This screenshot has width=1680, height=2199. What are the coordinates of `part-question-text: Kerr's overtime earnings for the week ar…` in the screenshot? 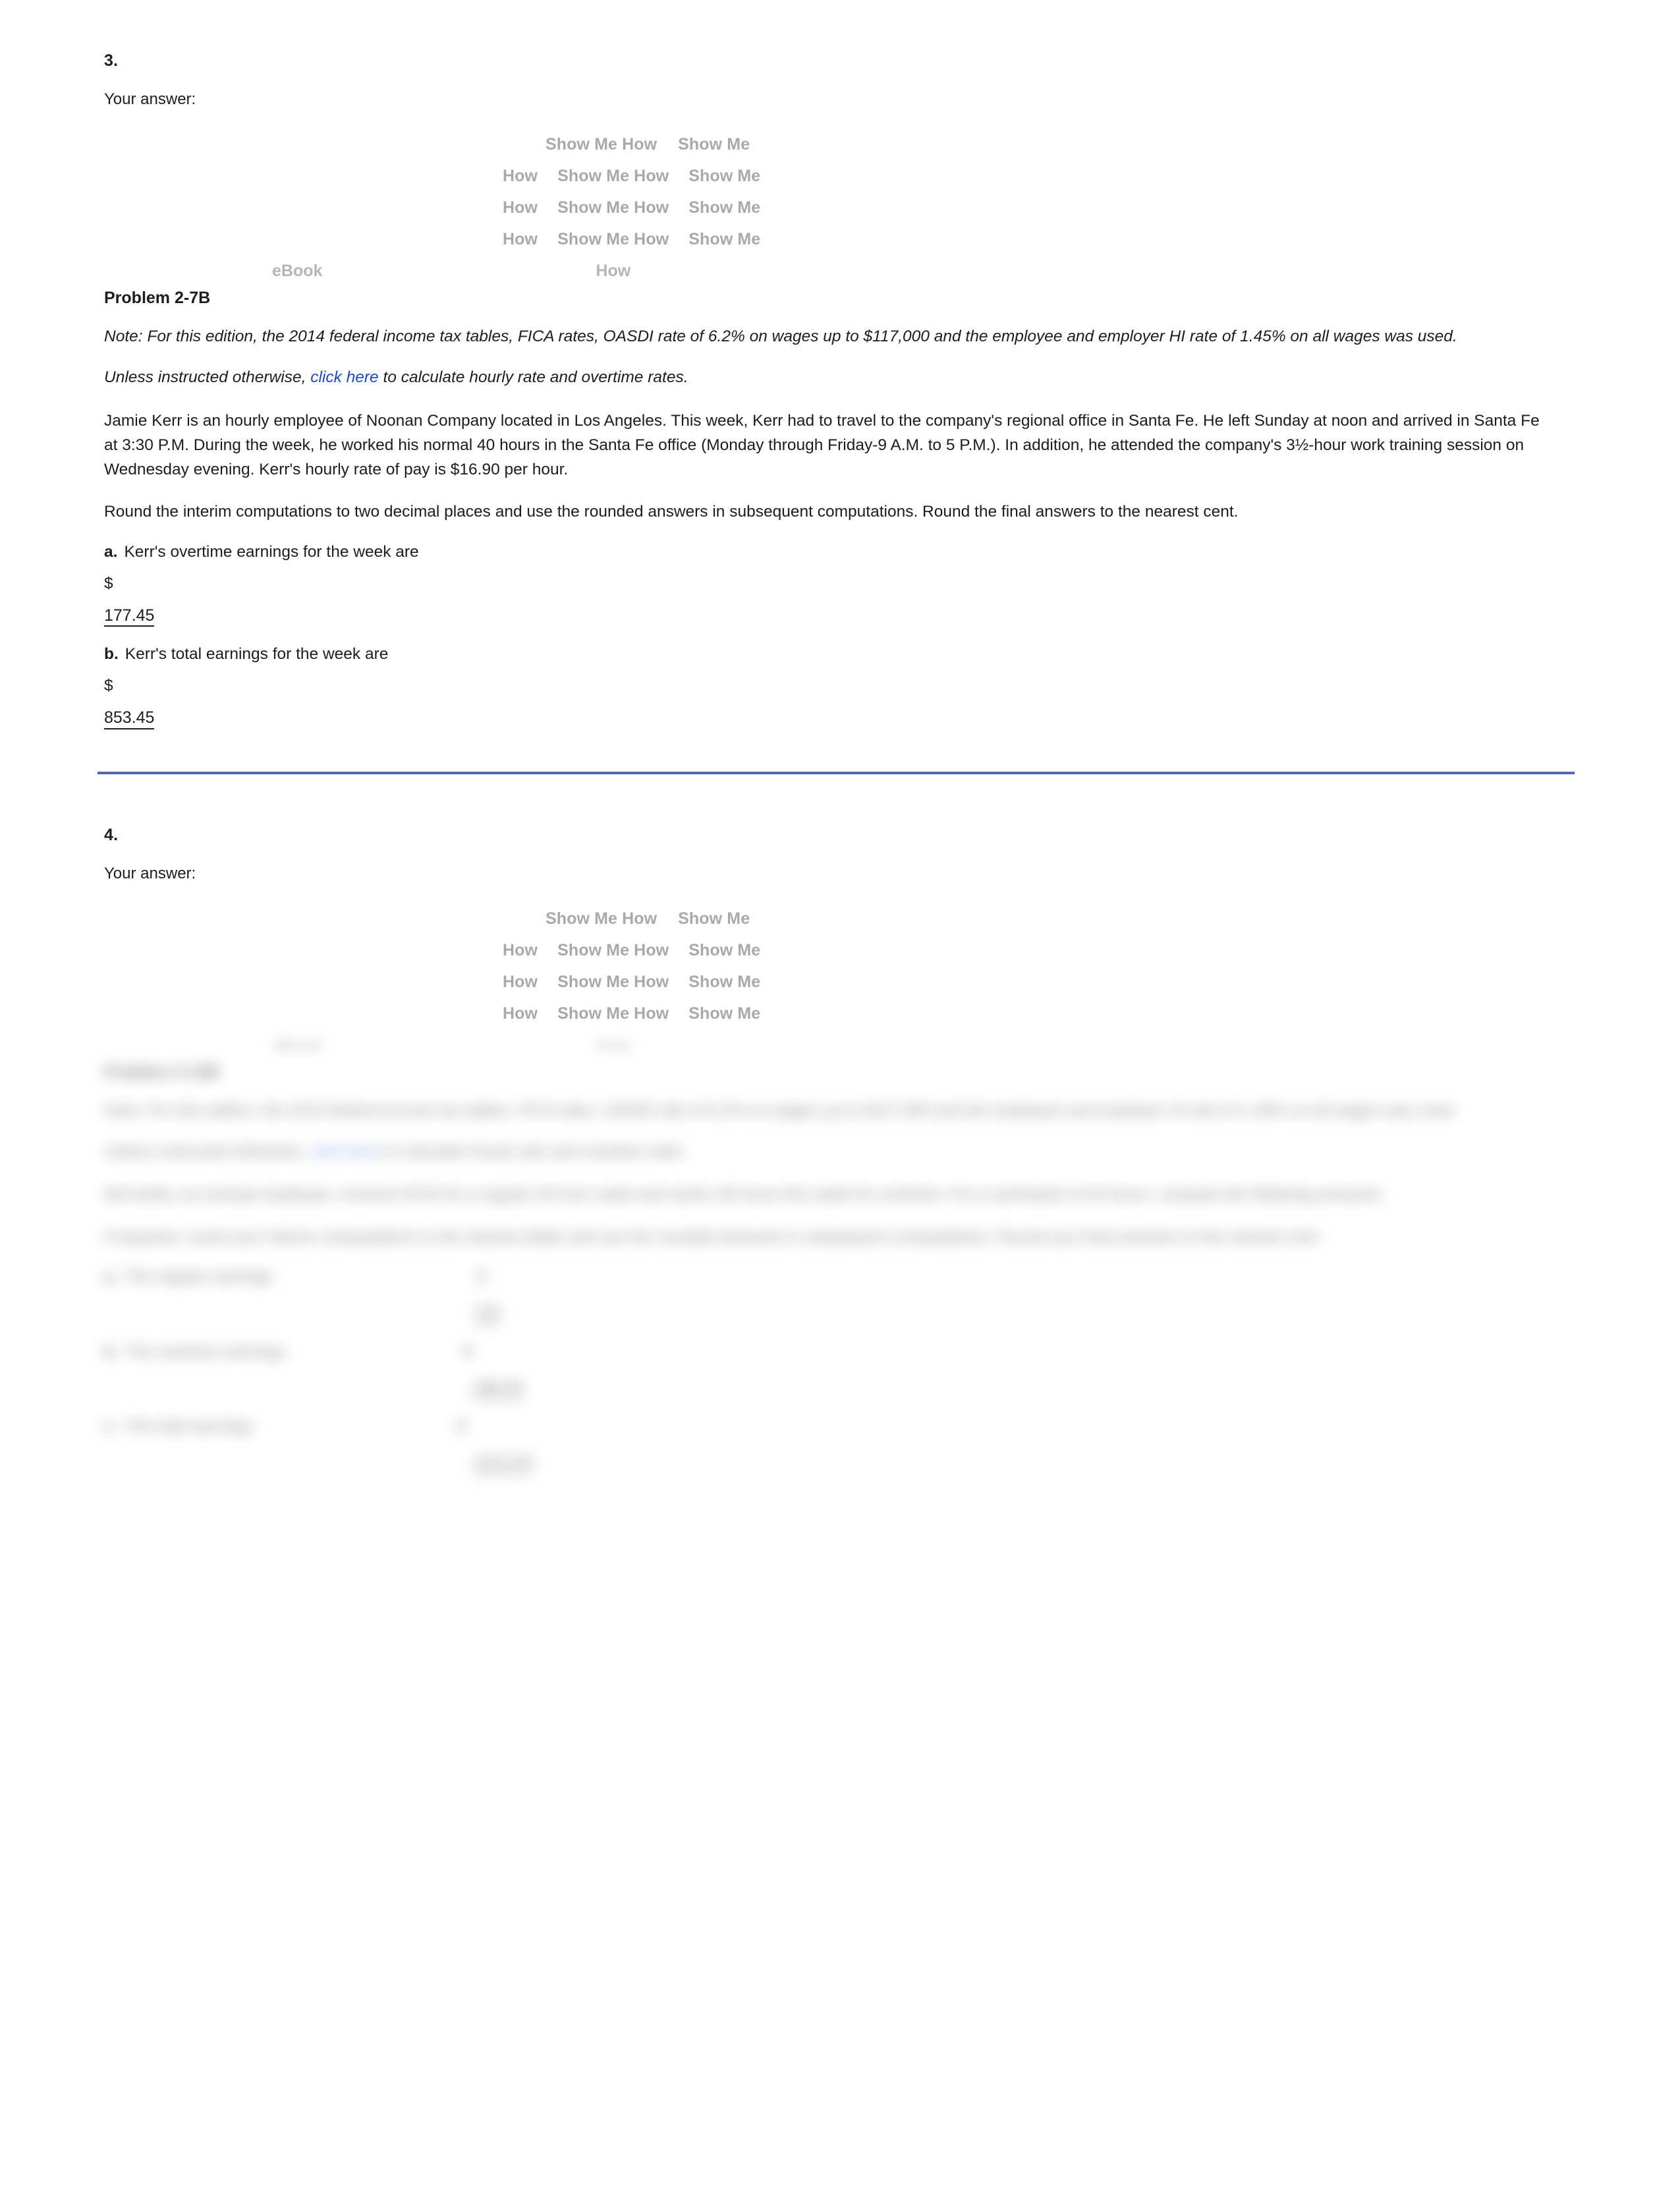 It's located at (271, 552).